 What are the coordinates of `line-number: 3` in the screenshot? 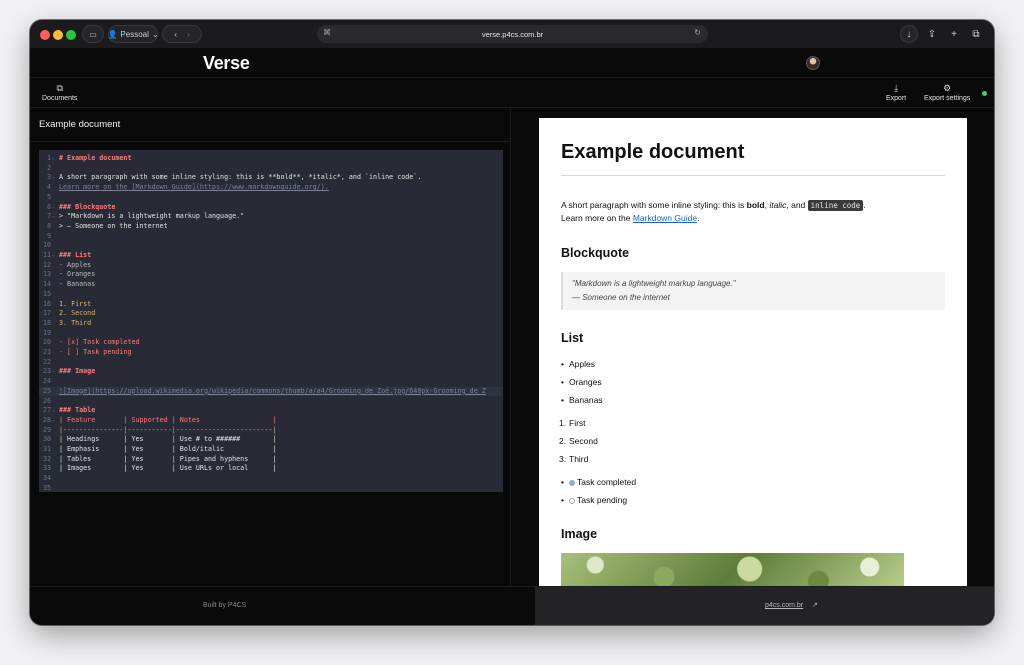 It's located at (48, 177).